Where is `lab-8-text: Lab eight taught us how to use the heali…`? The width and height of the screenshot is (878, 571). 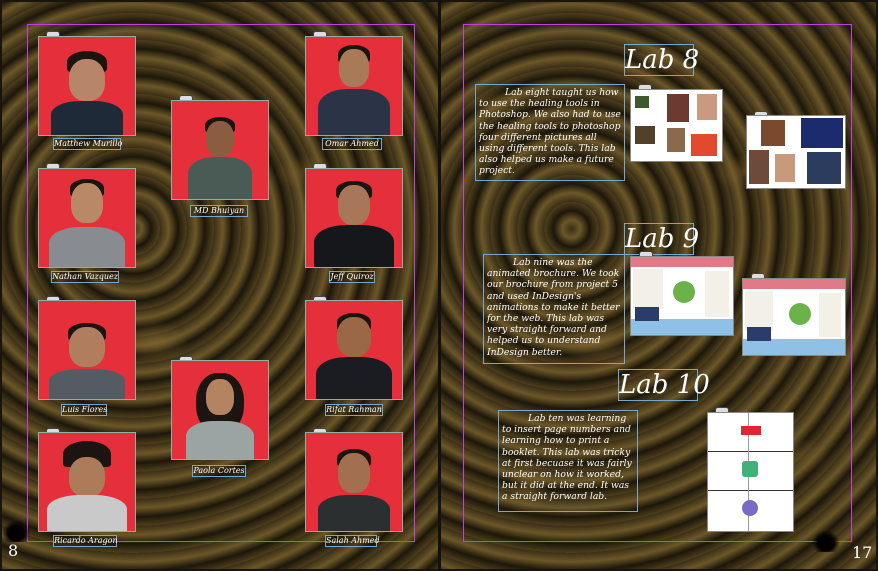 lab-8-text: Lab eight taught us how to use the heali… is located at coordinates (550, 132).